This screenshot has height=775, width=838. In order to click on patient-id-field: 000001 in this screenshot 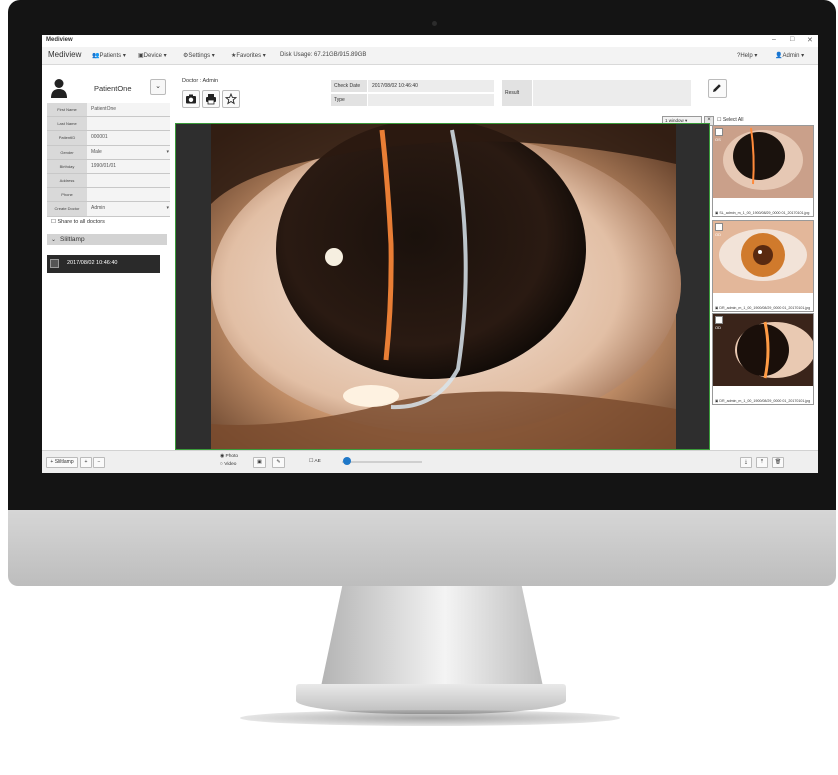, I will do `click(128, 138)`.